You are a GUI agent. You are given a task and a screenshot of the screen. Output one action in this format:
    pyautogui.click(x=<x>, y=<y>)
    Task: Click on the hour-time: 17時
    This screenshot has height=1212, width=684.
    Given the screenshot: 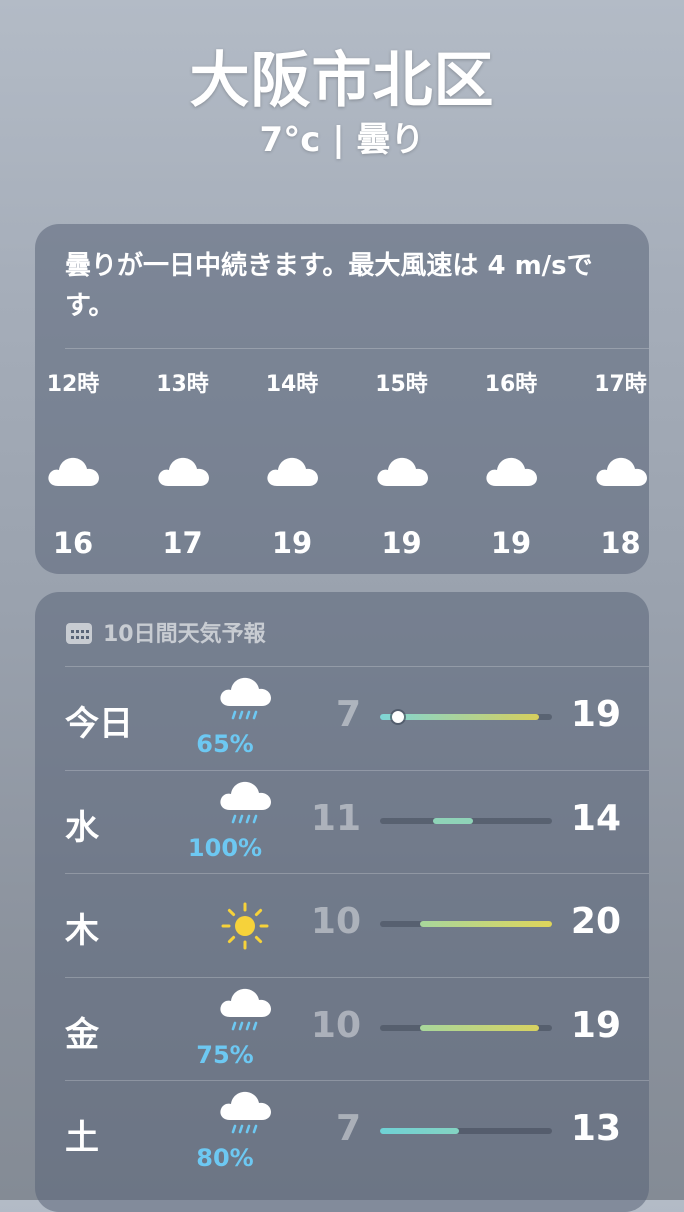 What is the action you would take?
    pyautogui.click(x=620, y=384)
    